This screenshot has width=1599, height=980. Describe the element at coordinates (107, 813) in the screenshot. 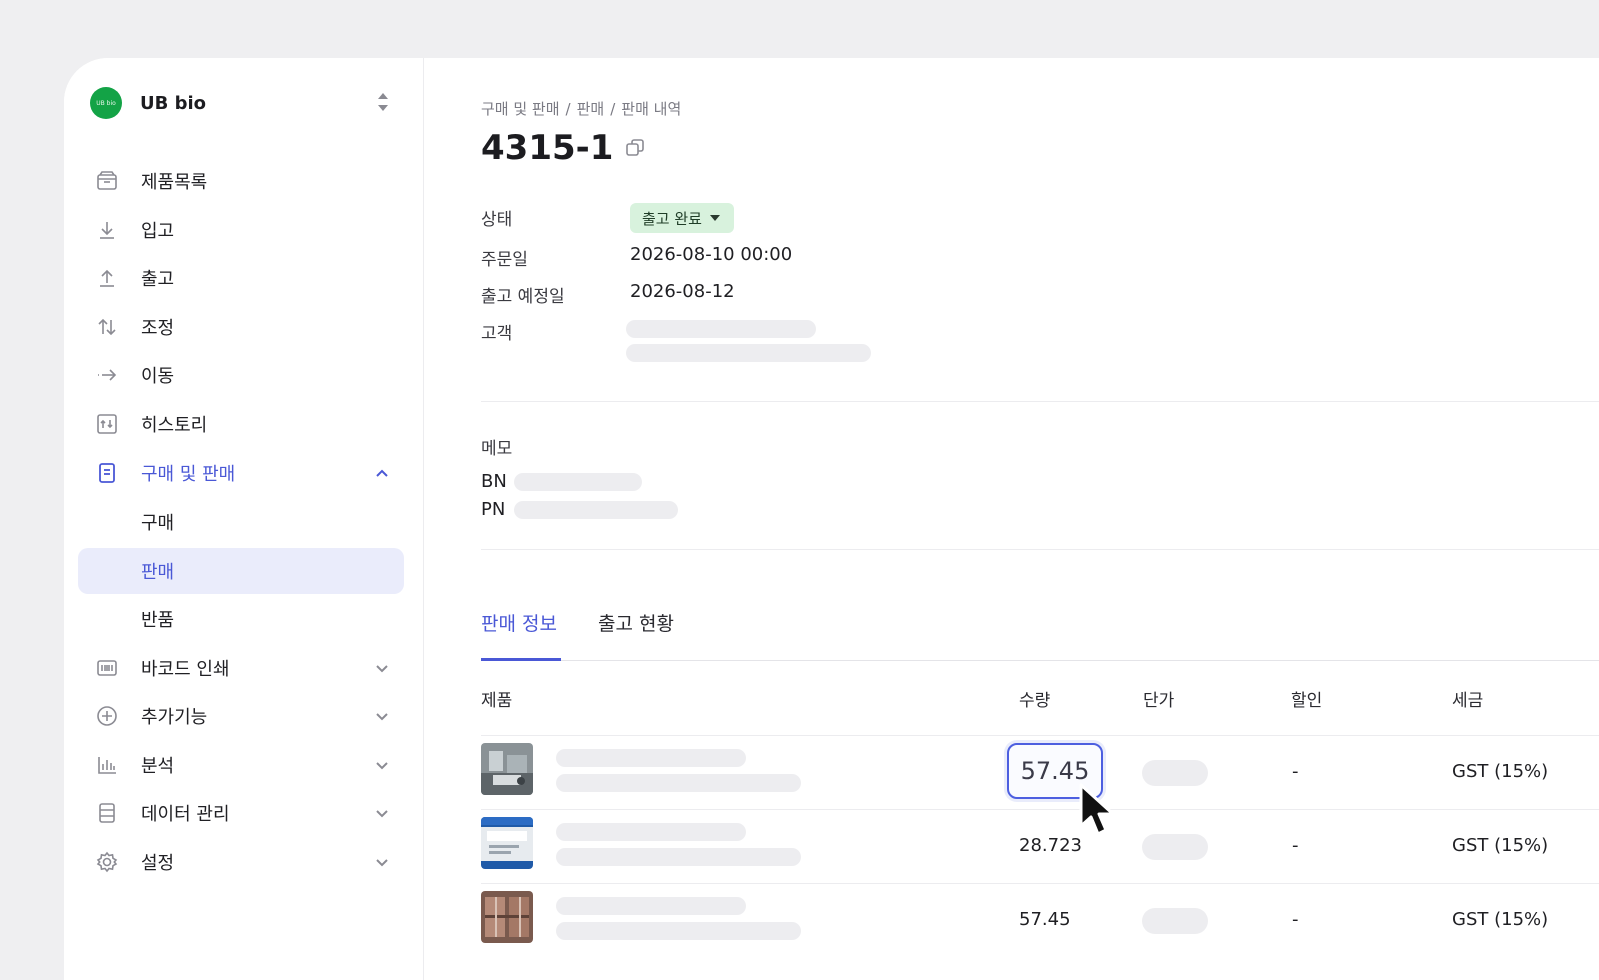

I see `database-icon` at that location.